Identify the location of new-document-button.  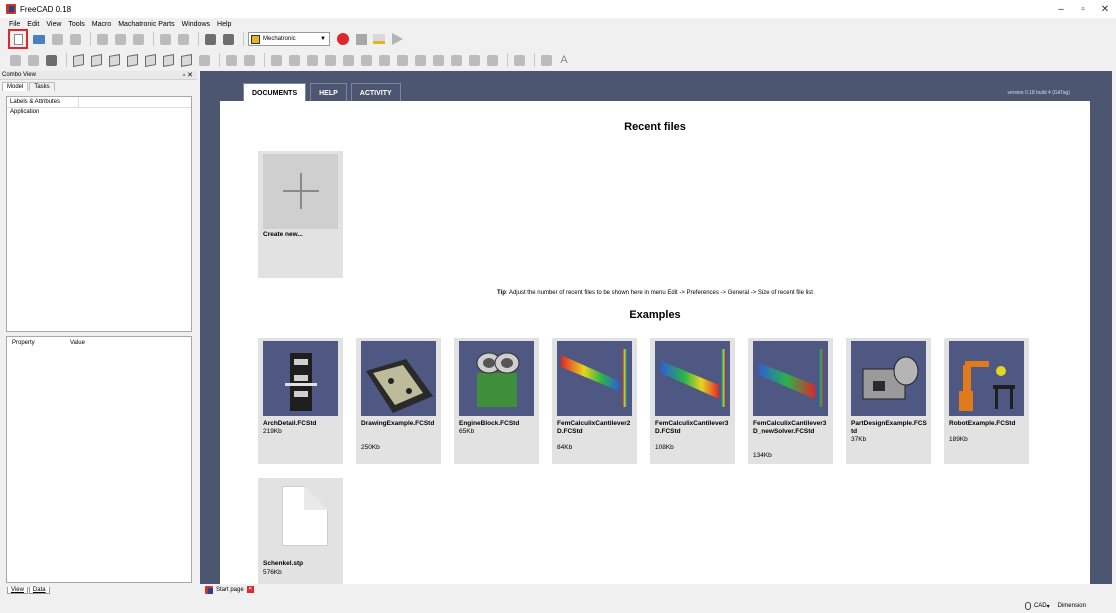
(18, 39).